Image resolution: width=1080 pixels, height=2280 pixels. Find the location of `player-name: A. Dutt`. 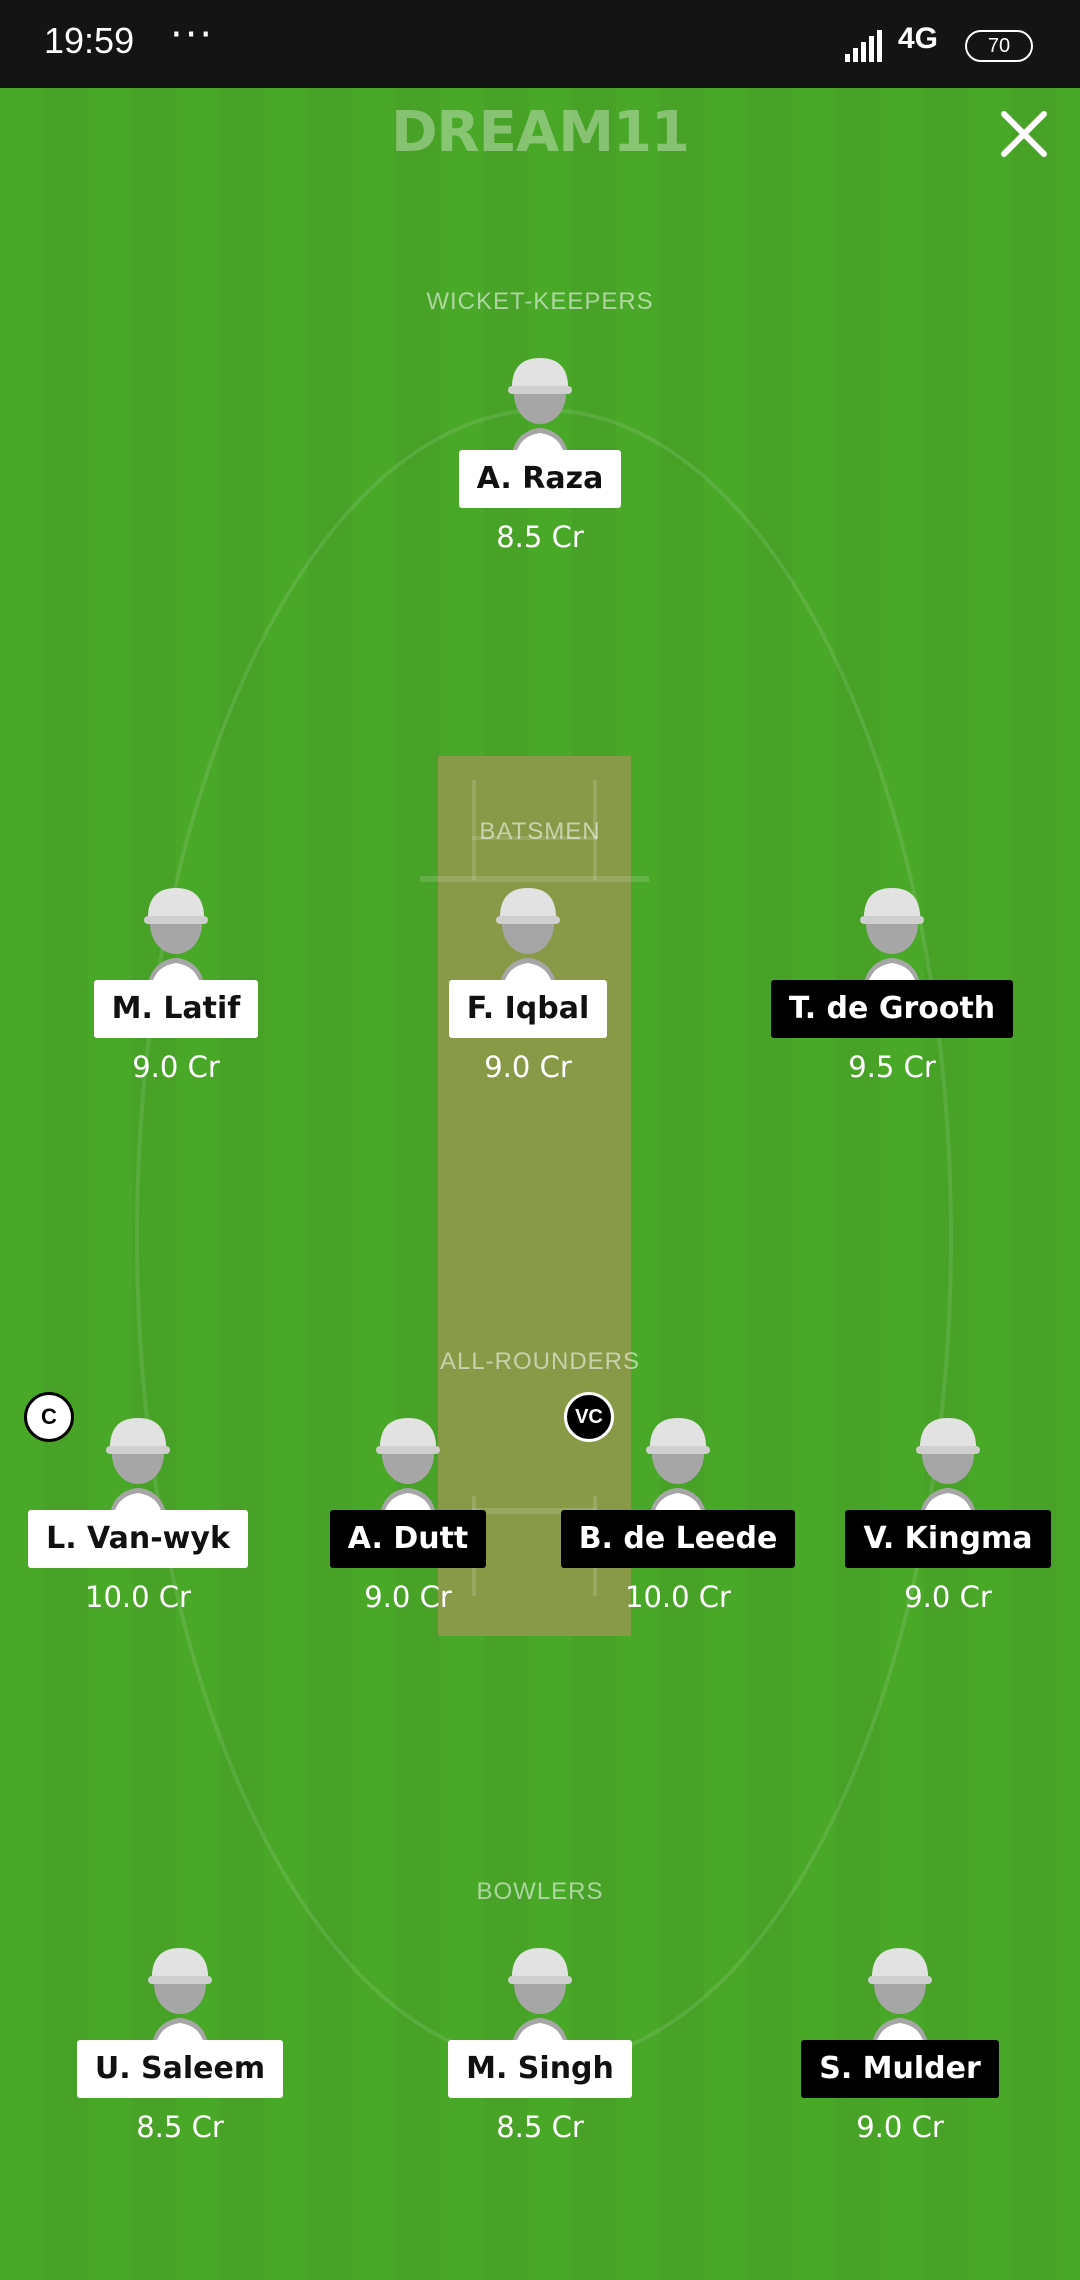

player-name: A. Dutt is located at coordinates (408, 1539).